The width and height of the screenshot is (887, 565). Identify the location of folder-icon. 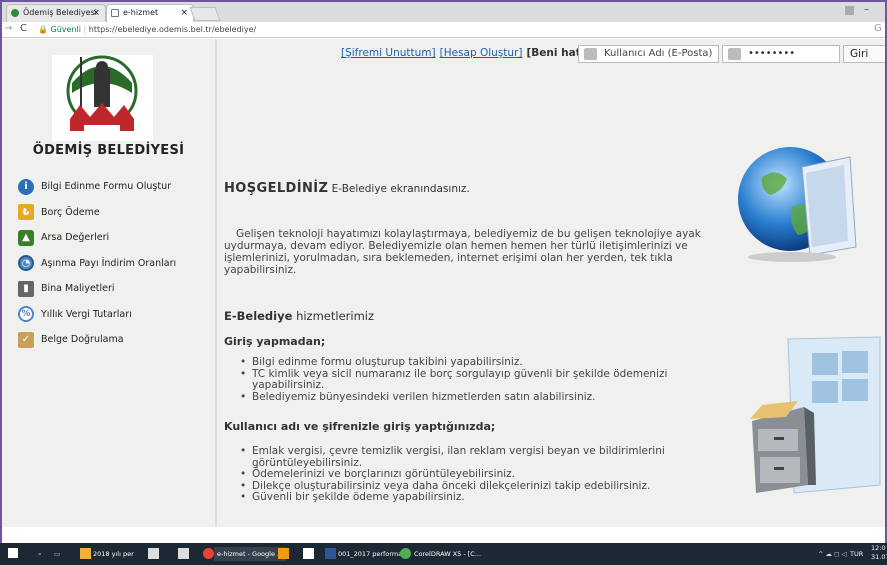
(85, 553).